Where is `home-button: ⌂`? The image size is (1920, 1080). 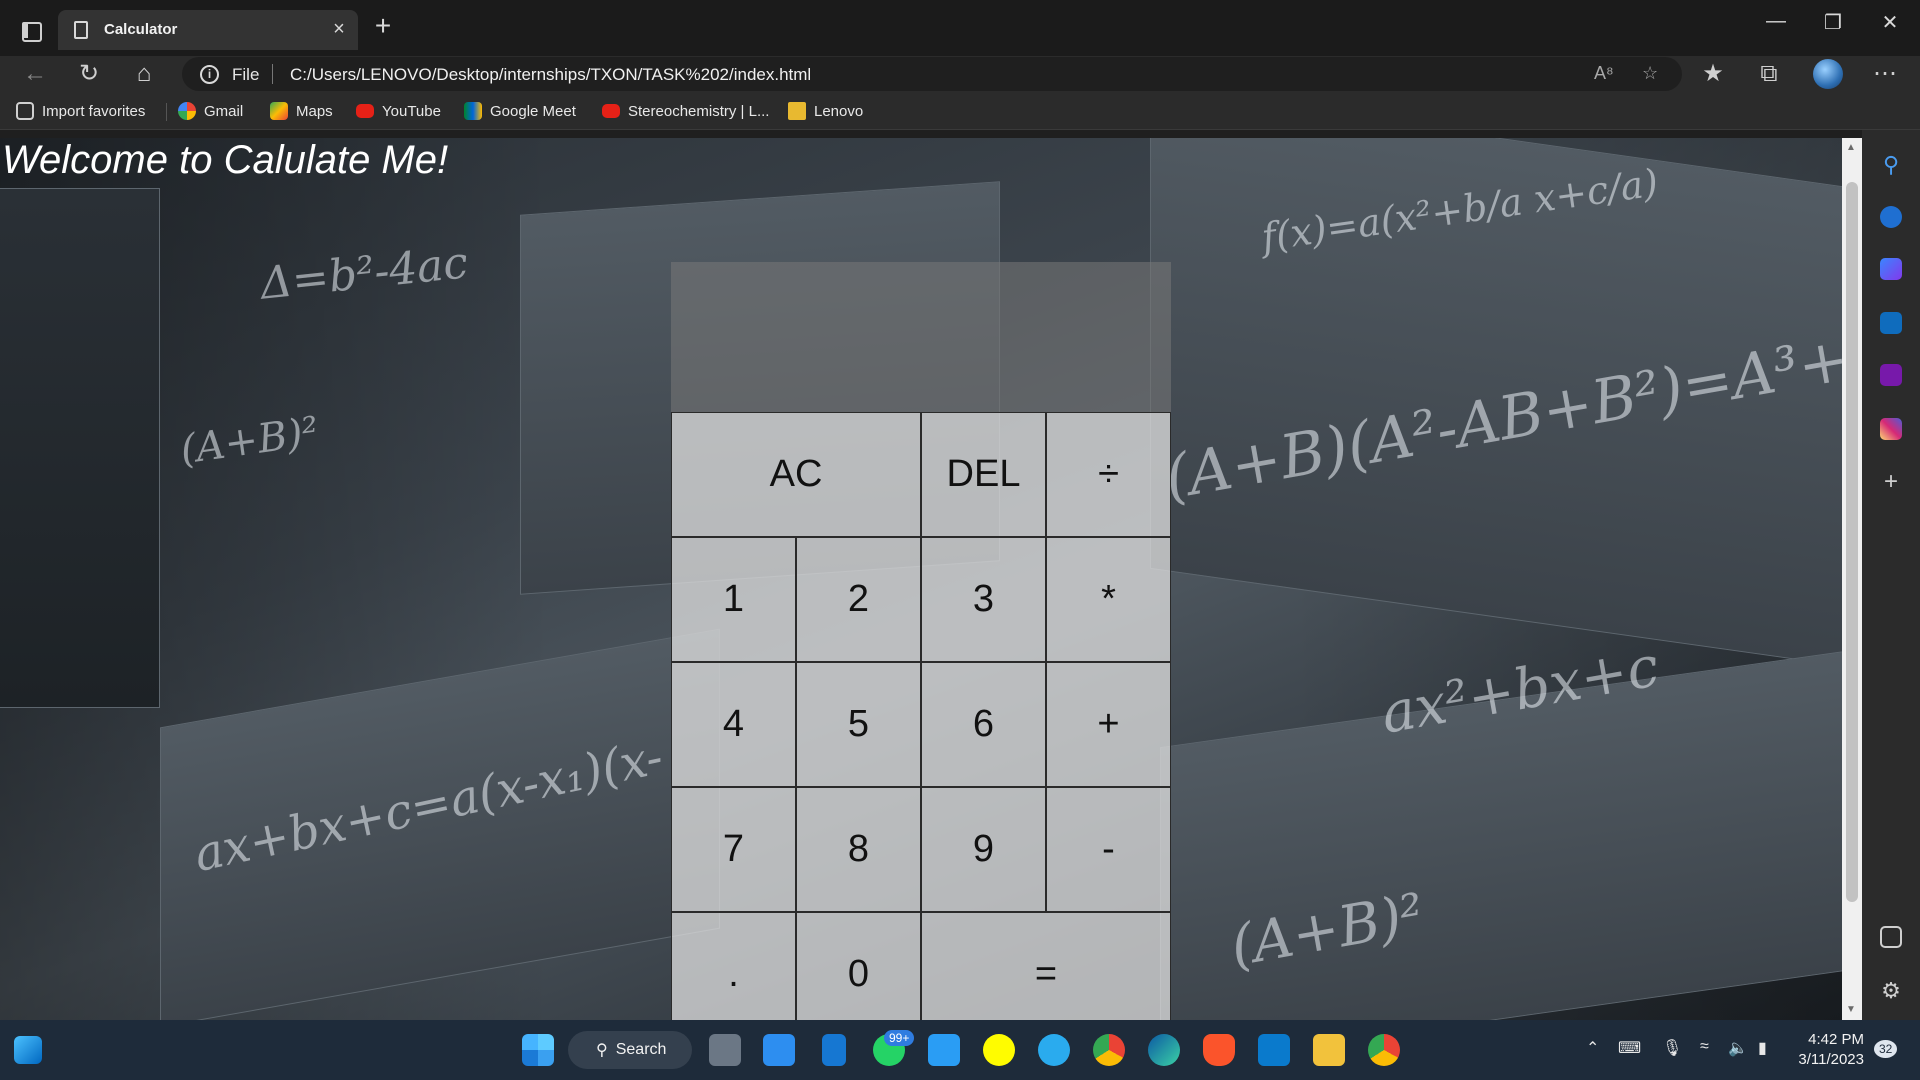
home-button: ⌂ is located at coordinates (144, 74).